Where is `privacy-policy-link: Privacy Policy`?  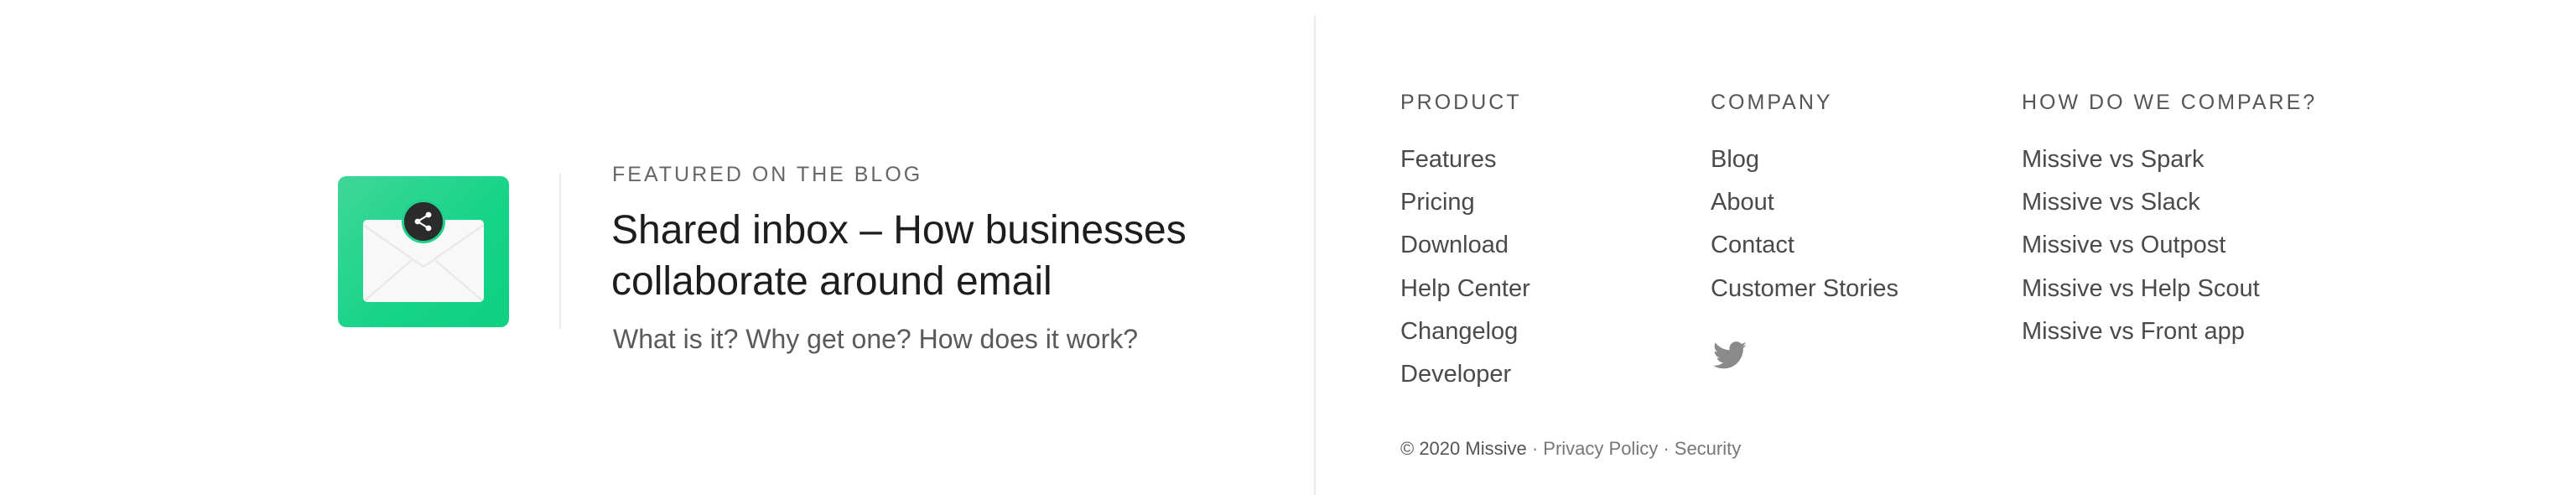 privacy-policy-link: Privacy Policy is located at coordinates (1600, 448).